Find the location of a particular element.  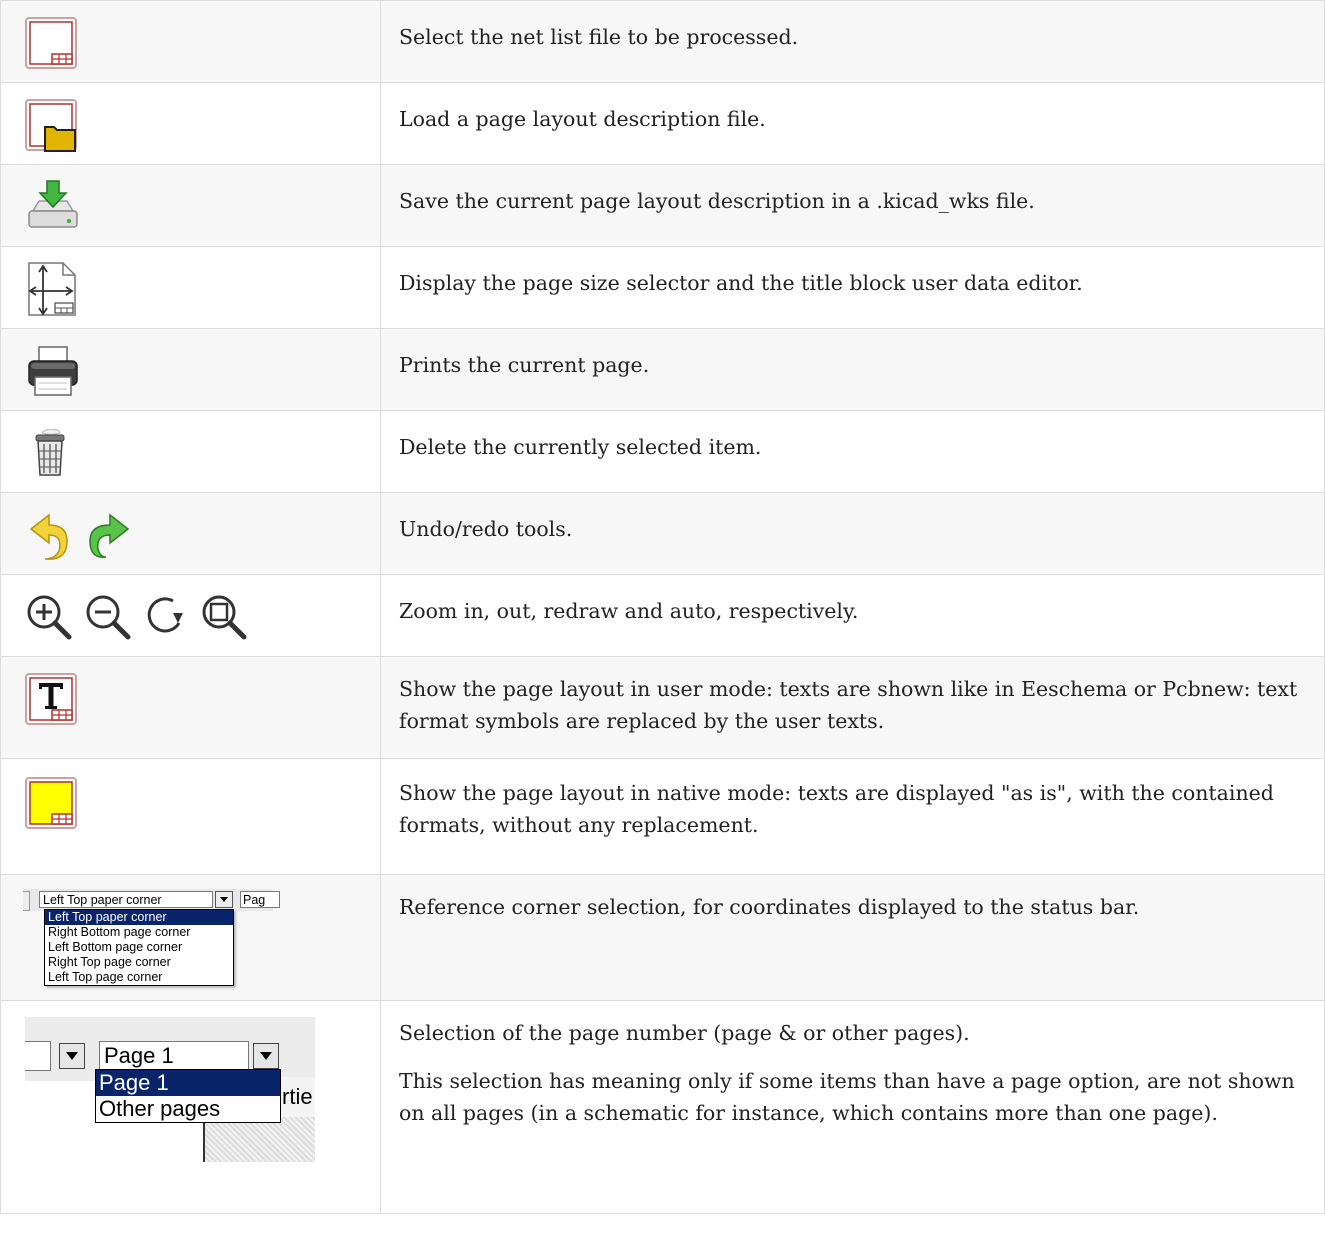

redraw-icon is located at coordinates (166, 619).